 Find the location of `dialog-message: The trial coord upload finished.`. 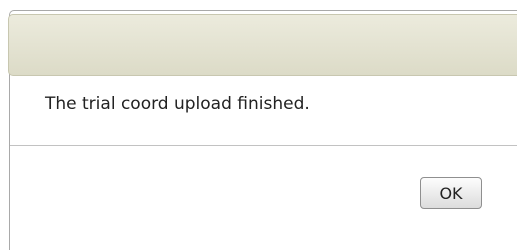

dialog-message: The trial coord upload finished. is located at coordinates (177, 104).